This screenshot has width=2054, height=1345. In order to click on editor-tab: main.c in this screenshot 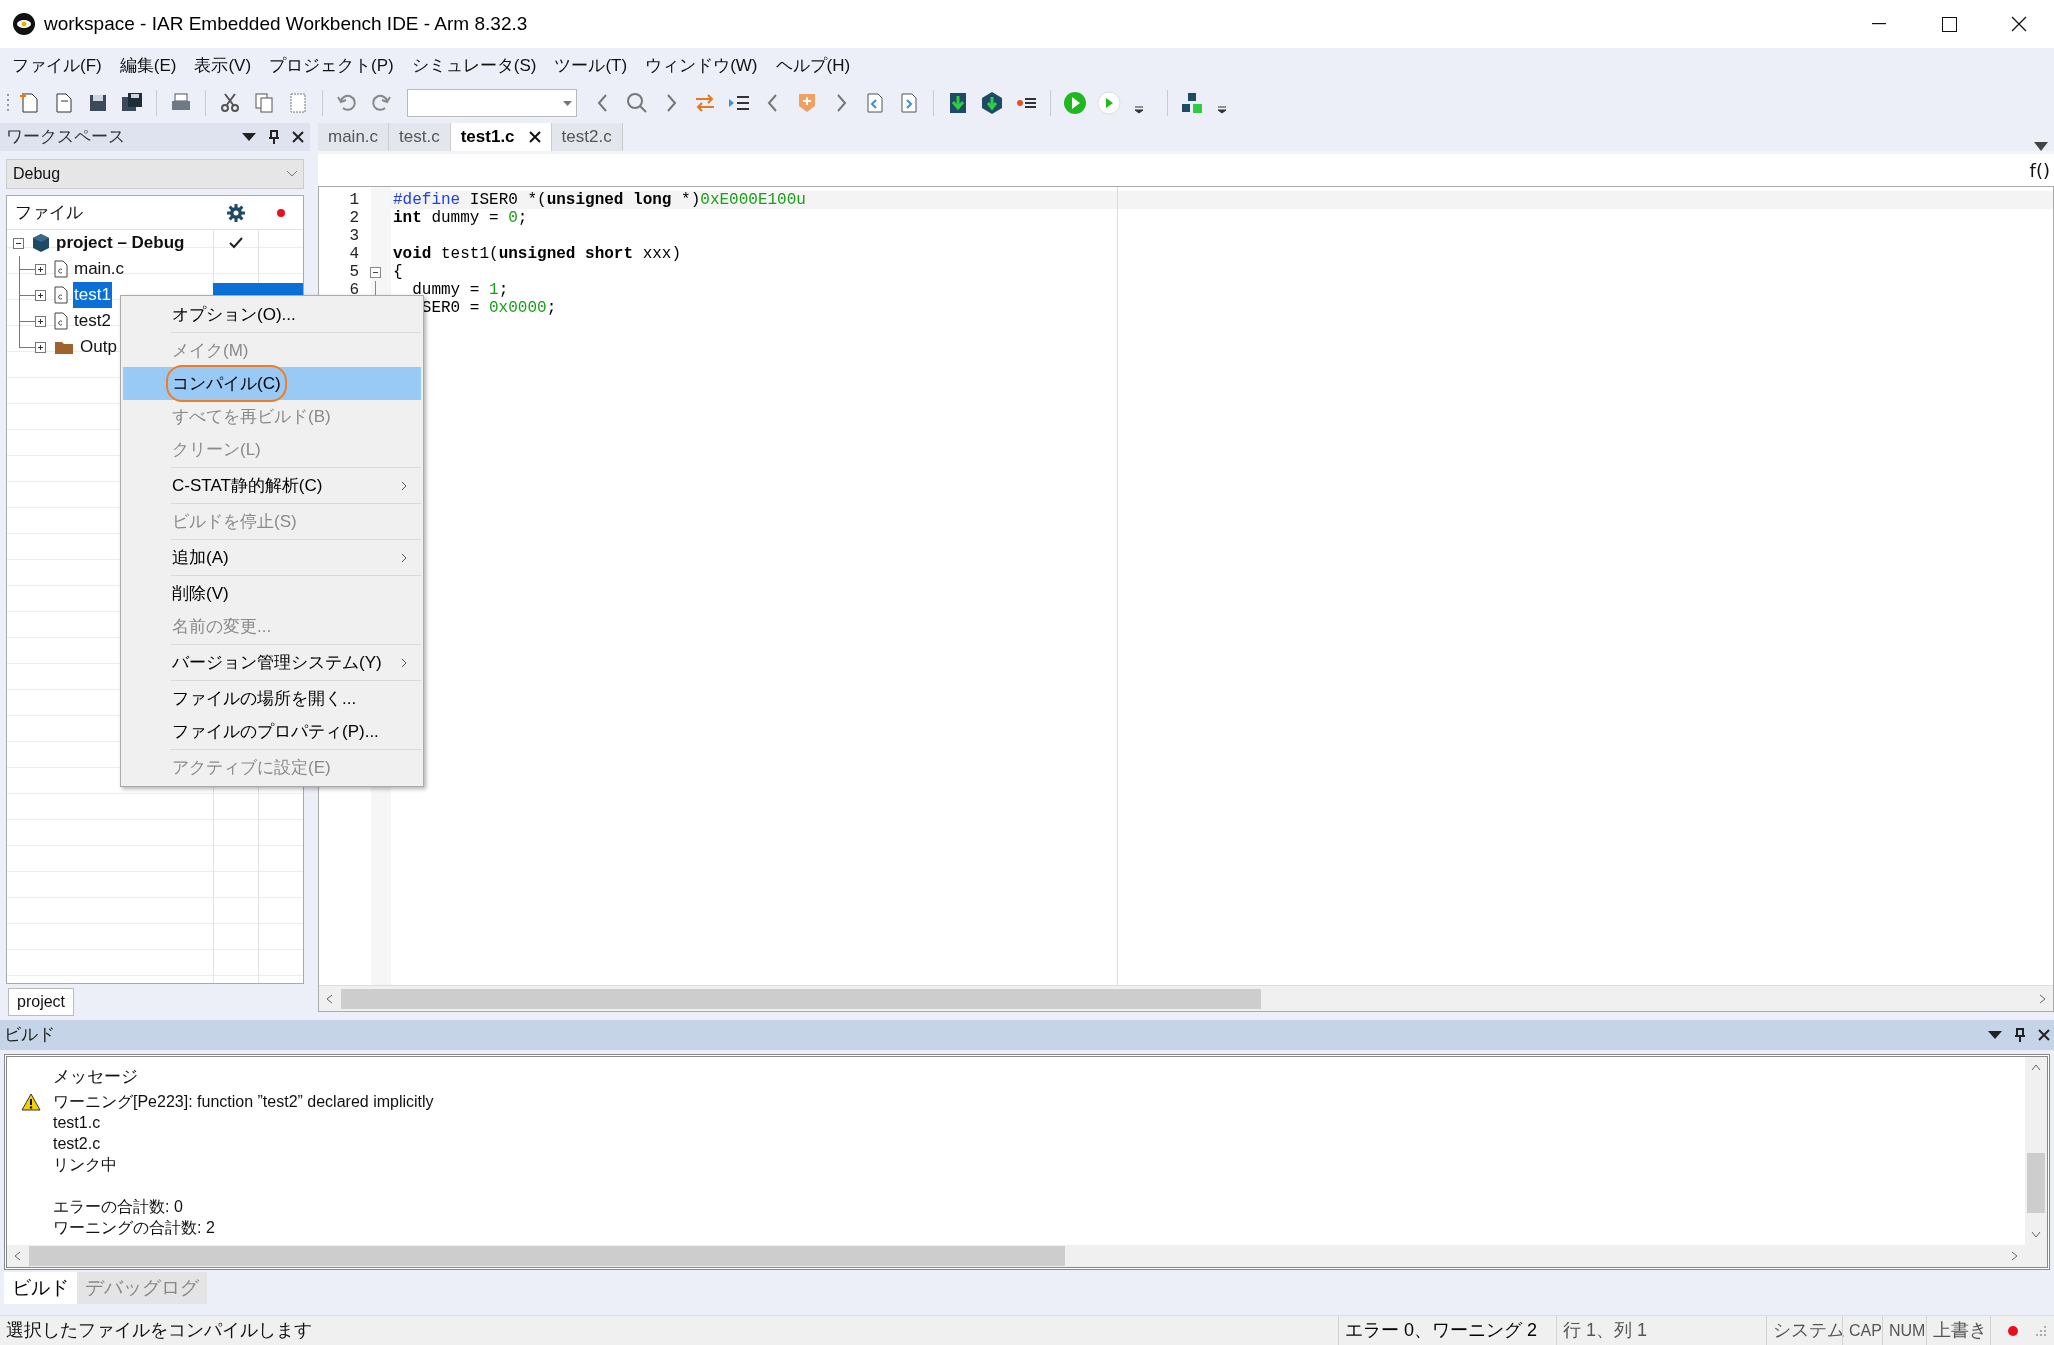, I will do `click(354, 137)`.